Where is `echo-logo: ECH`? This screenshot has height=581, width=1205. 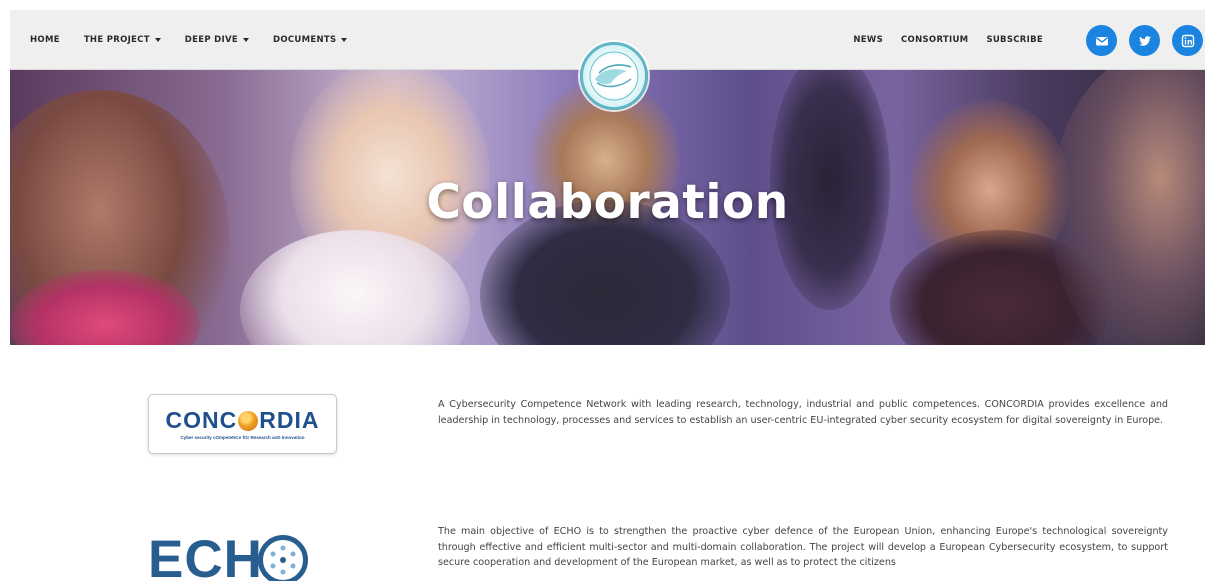
echo-logo: ECH is located at coordinates (243, 555).